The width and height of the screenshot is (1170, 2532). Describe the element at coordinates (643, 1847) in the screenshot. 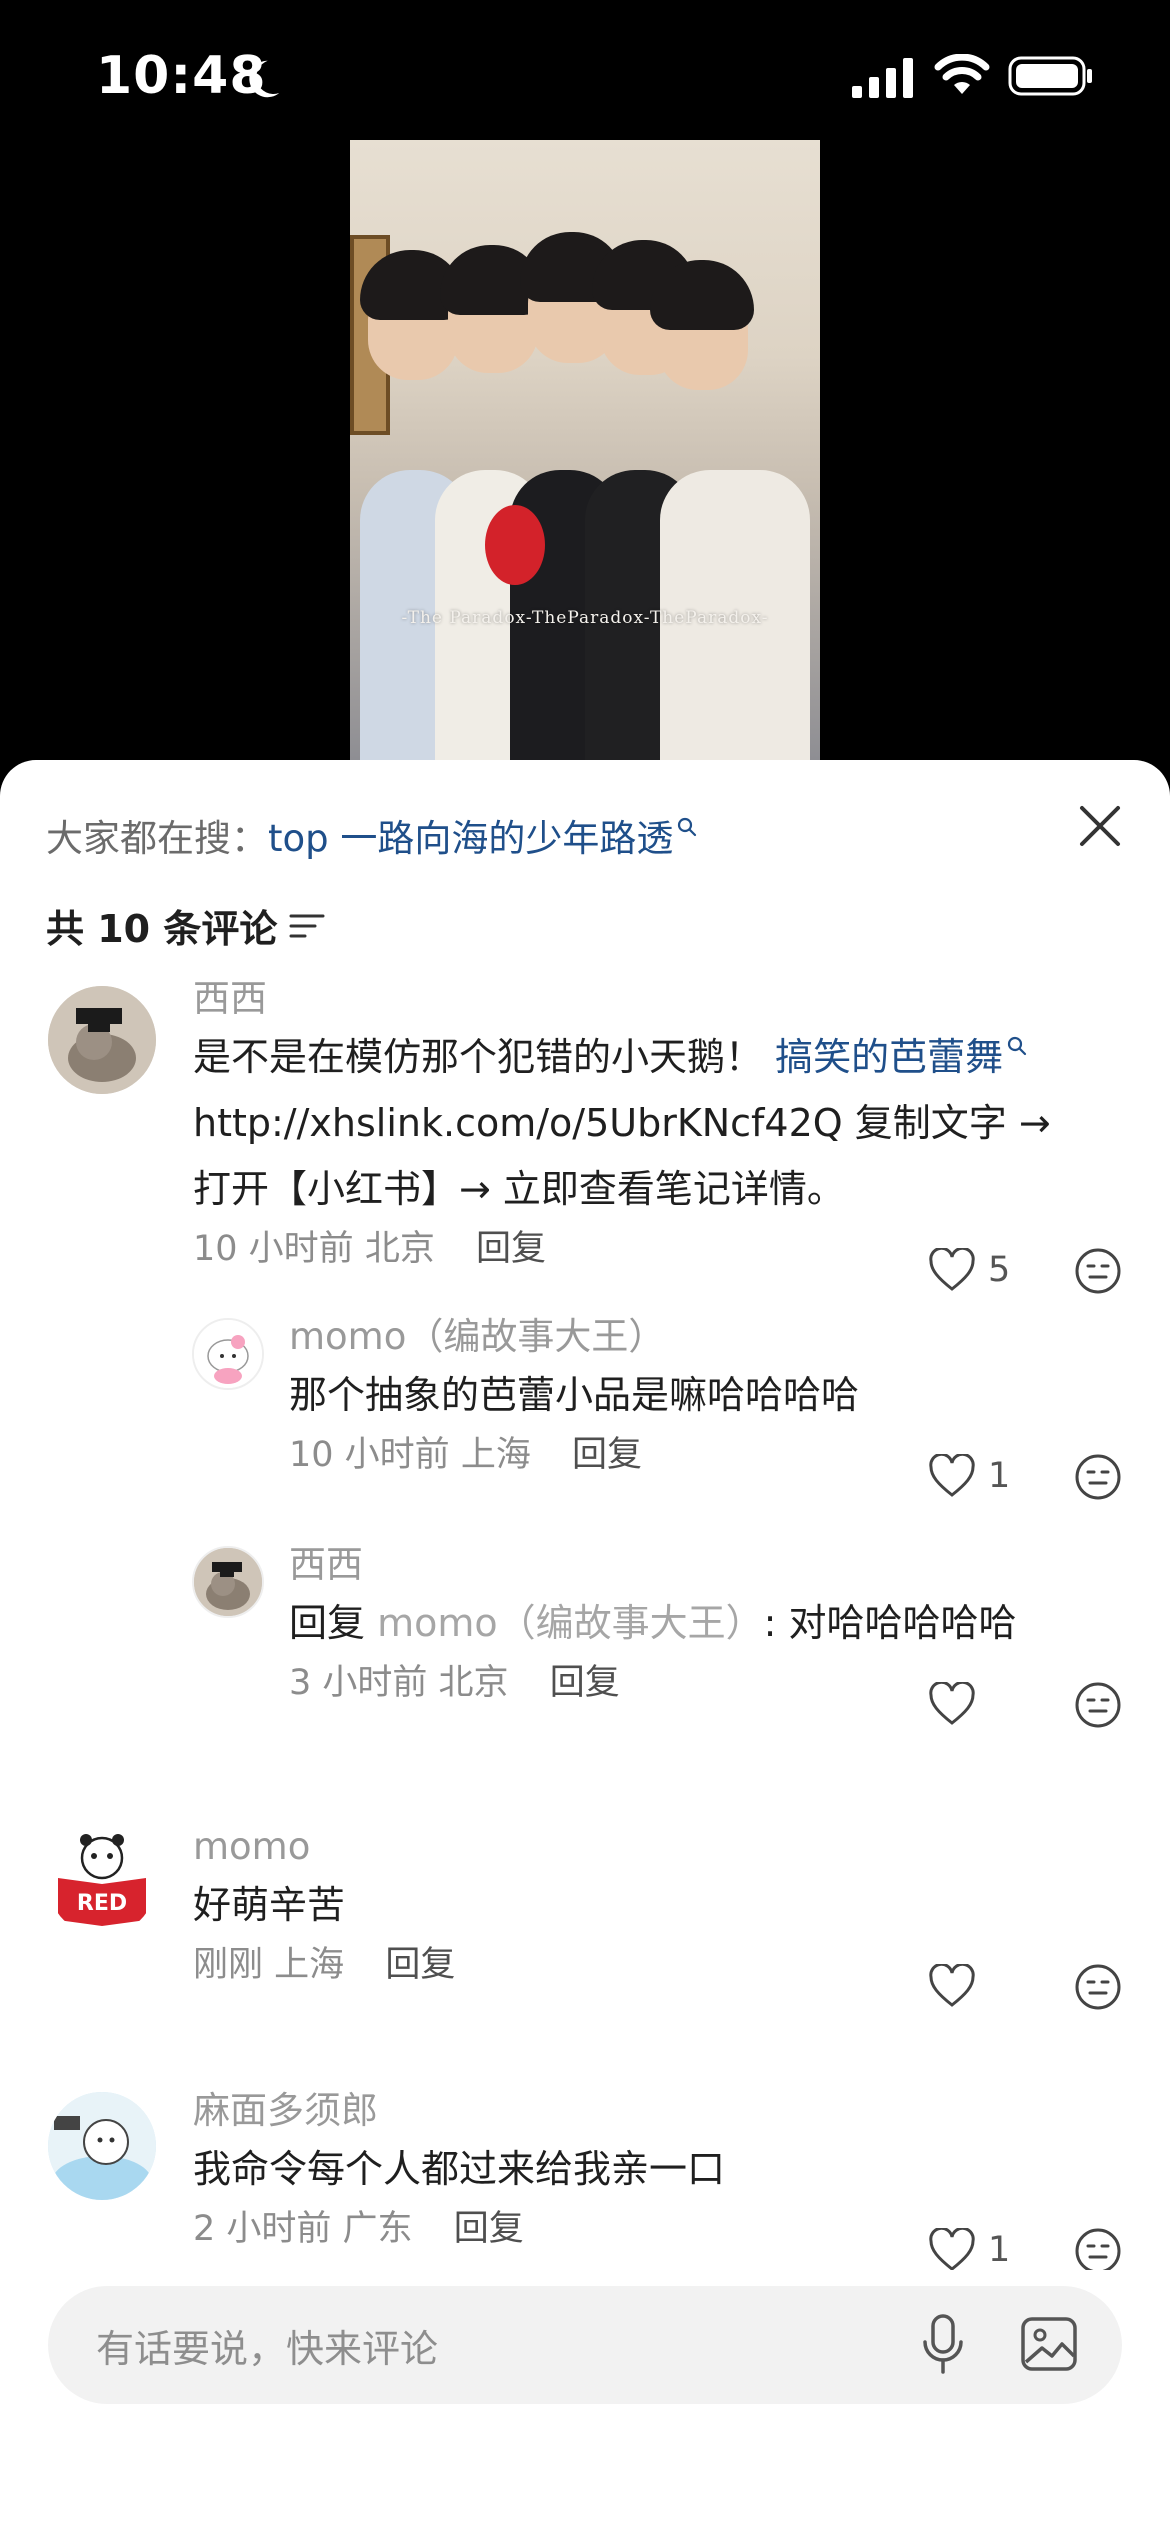

I see `comment-author: momo` at that location.